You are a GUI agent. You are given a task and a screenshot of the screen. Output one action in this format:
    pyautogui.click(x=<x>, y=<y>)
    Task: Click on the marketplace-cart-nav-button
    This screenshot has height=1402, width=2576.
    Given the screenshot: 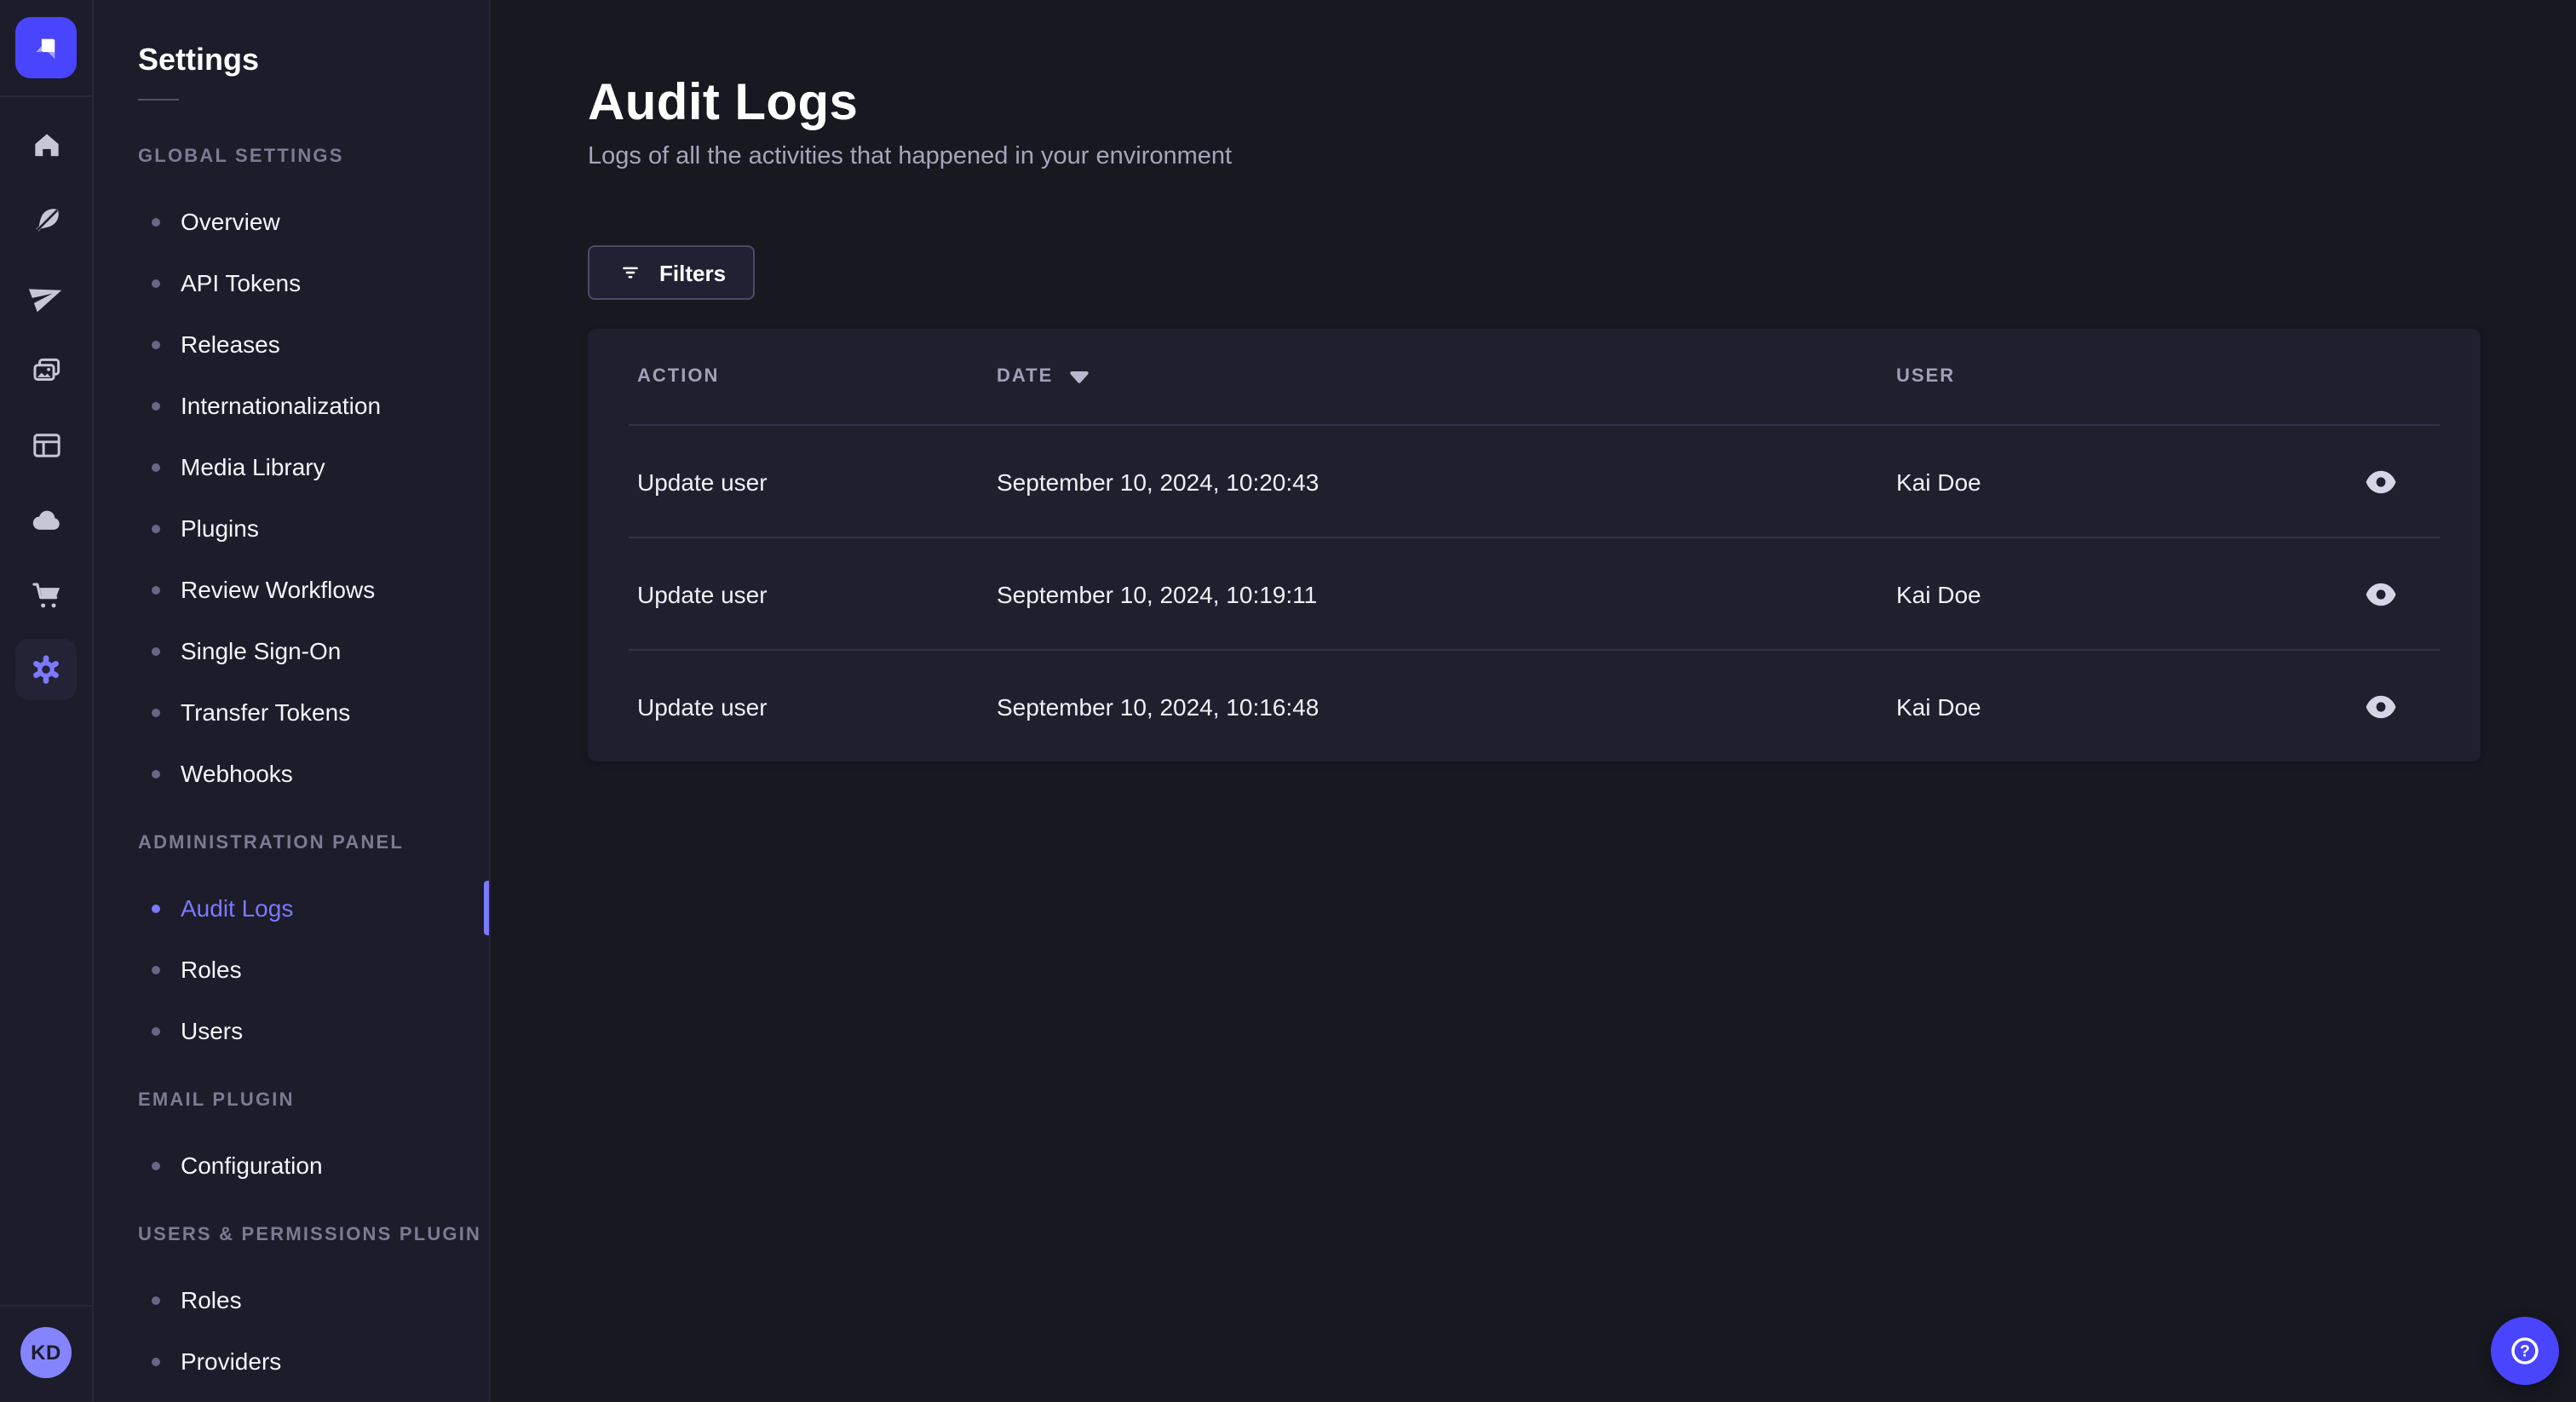 What is the action you would take?
    pyautogui.click(x=46, y=594)
    